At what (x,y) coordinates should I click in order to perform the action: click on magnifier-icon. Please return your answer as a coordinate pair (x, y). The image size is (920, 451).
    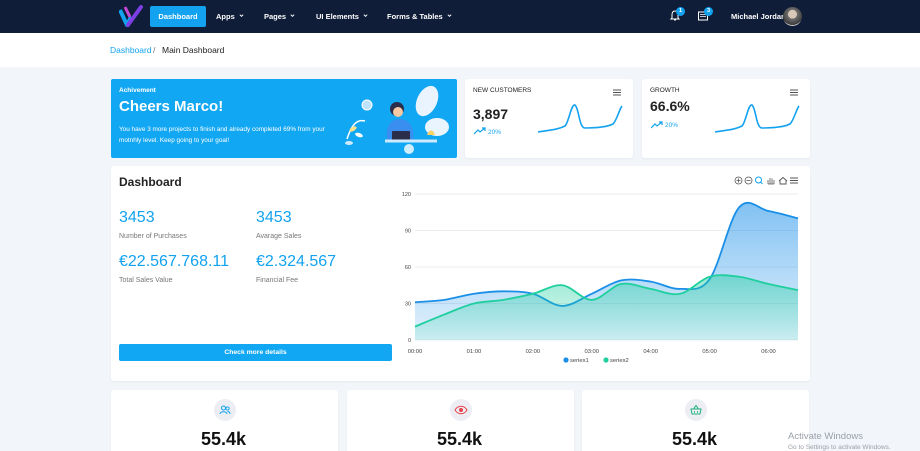
    Looking at the image, I should click on (759, 180).